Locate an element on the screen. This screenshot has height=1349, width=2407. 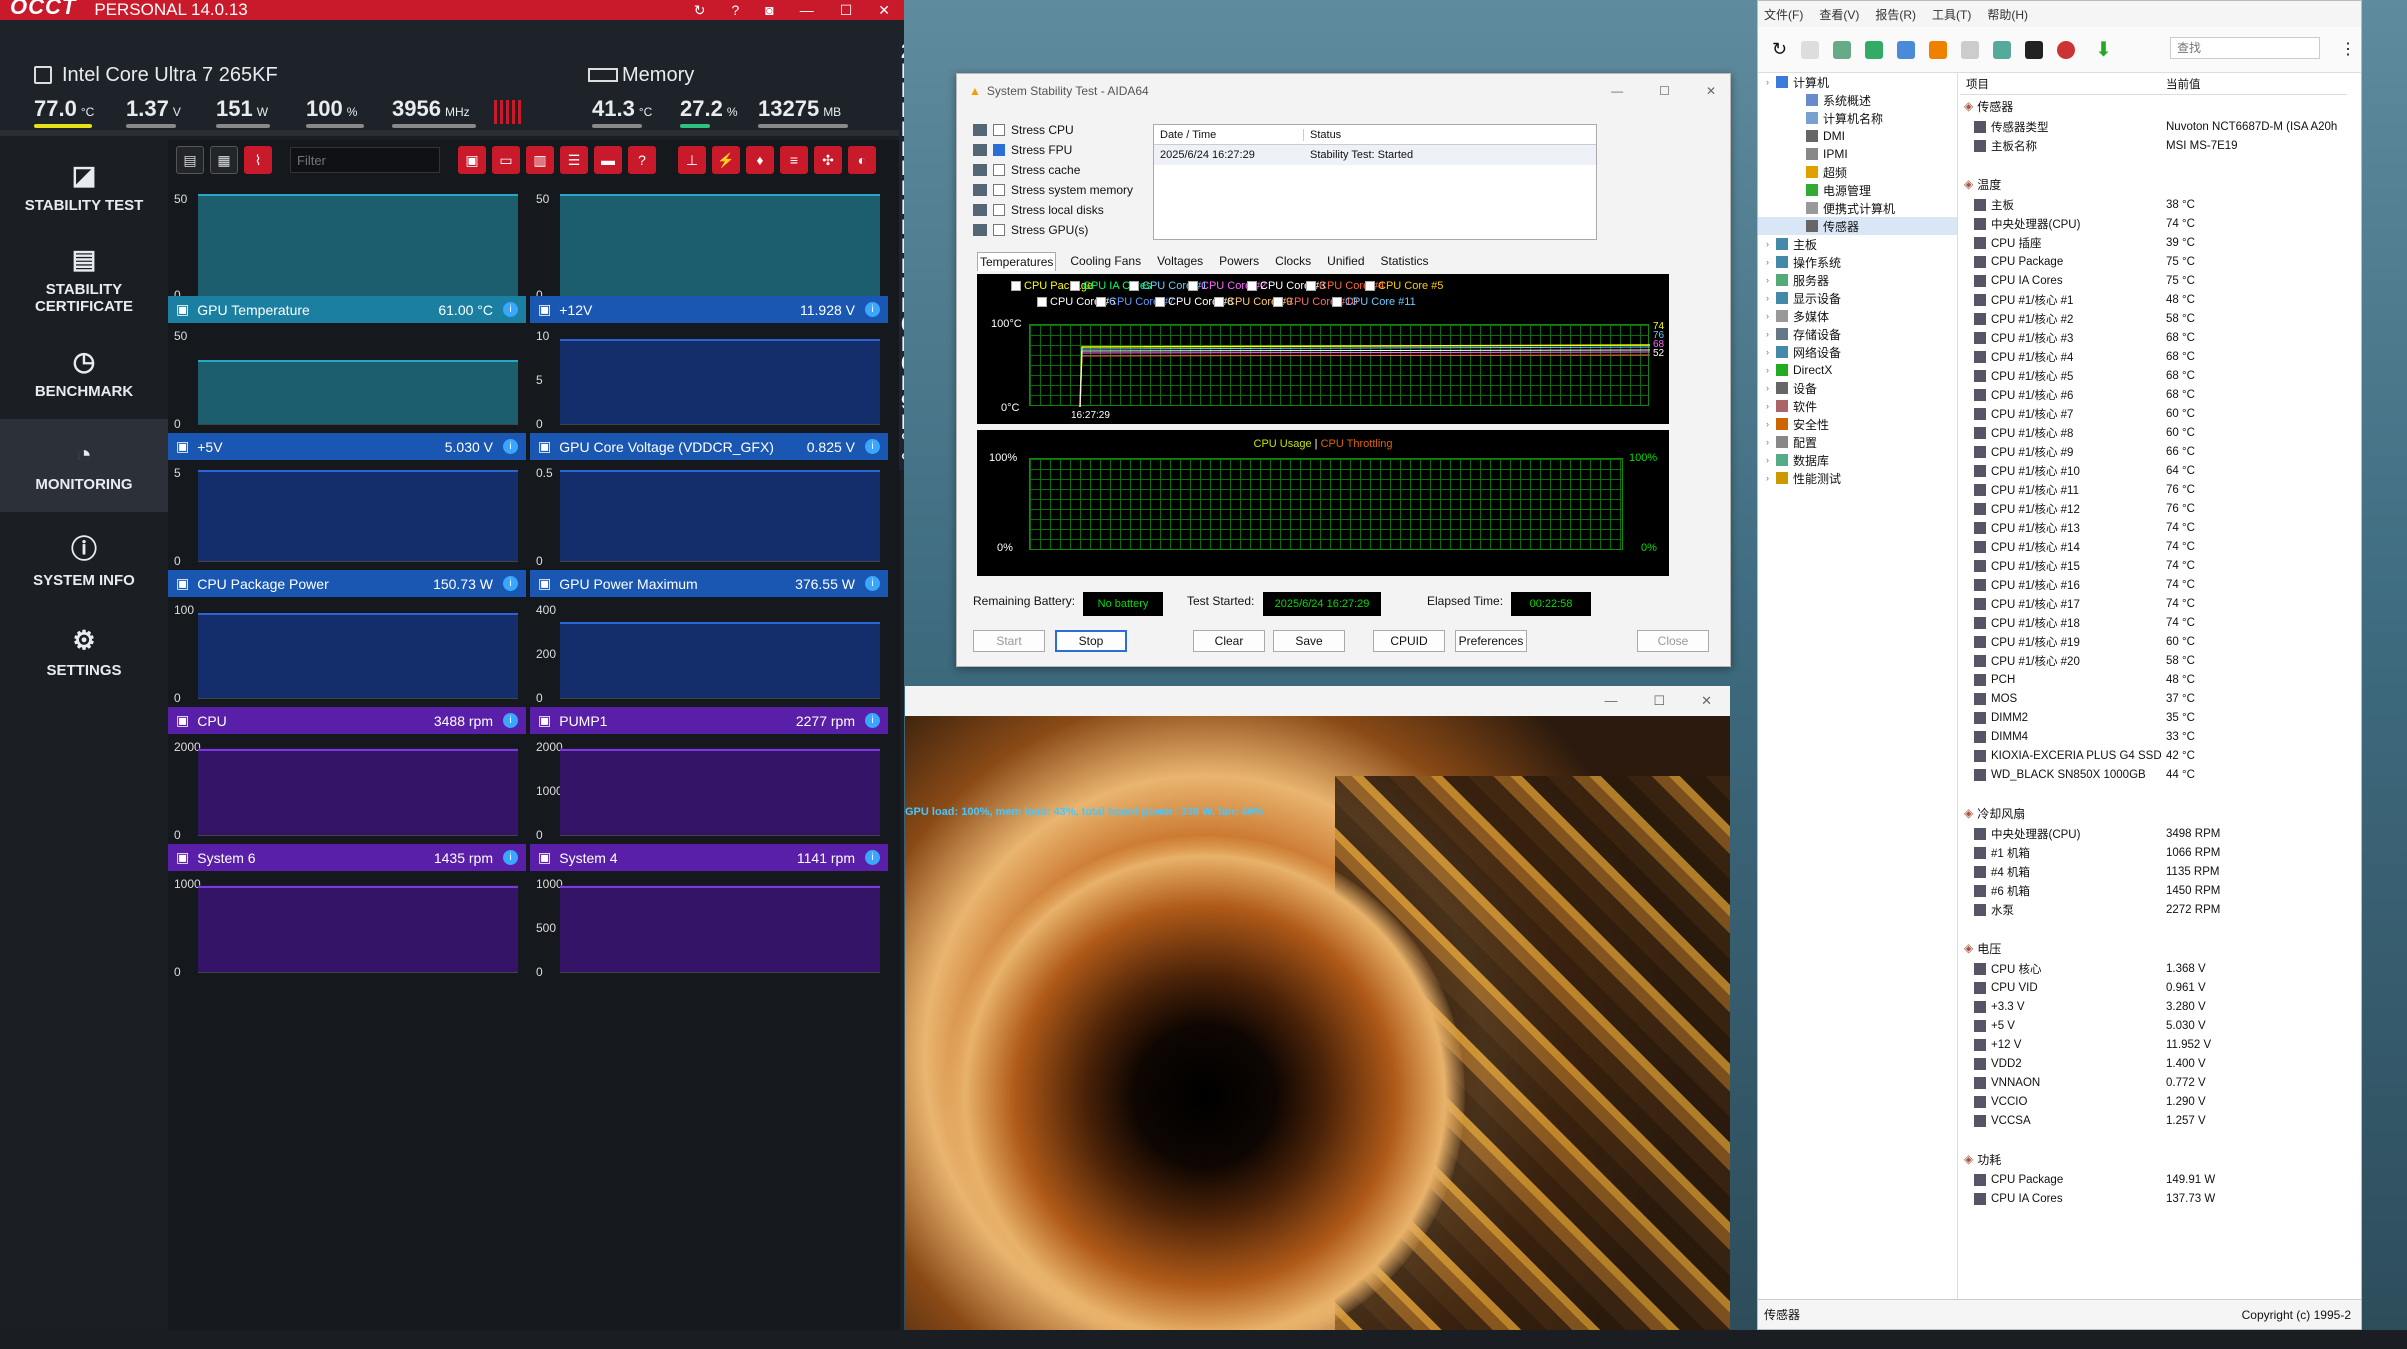
sensor-panel-header: ▣ System 6 1435 rpm i is located at coordinates (347, 857).